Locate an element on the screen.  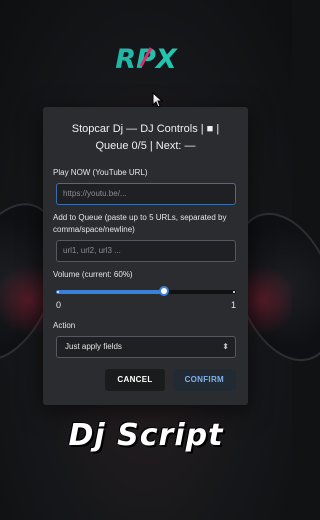
volume-label: Volume (current: 60%) is located at coordinates (93, 274).